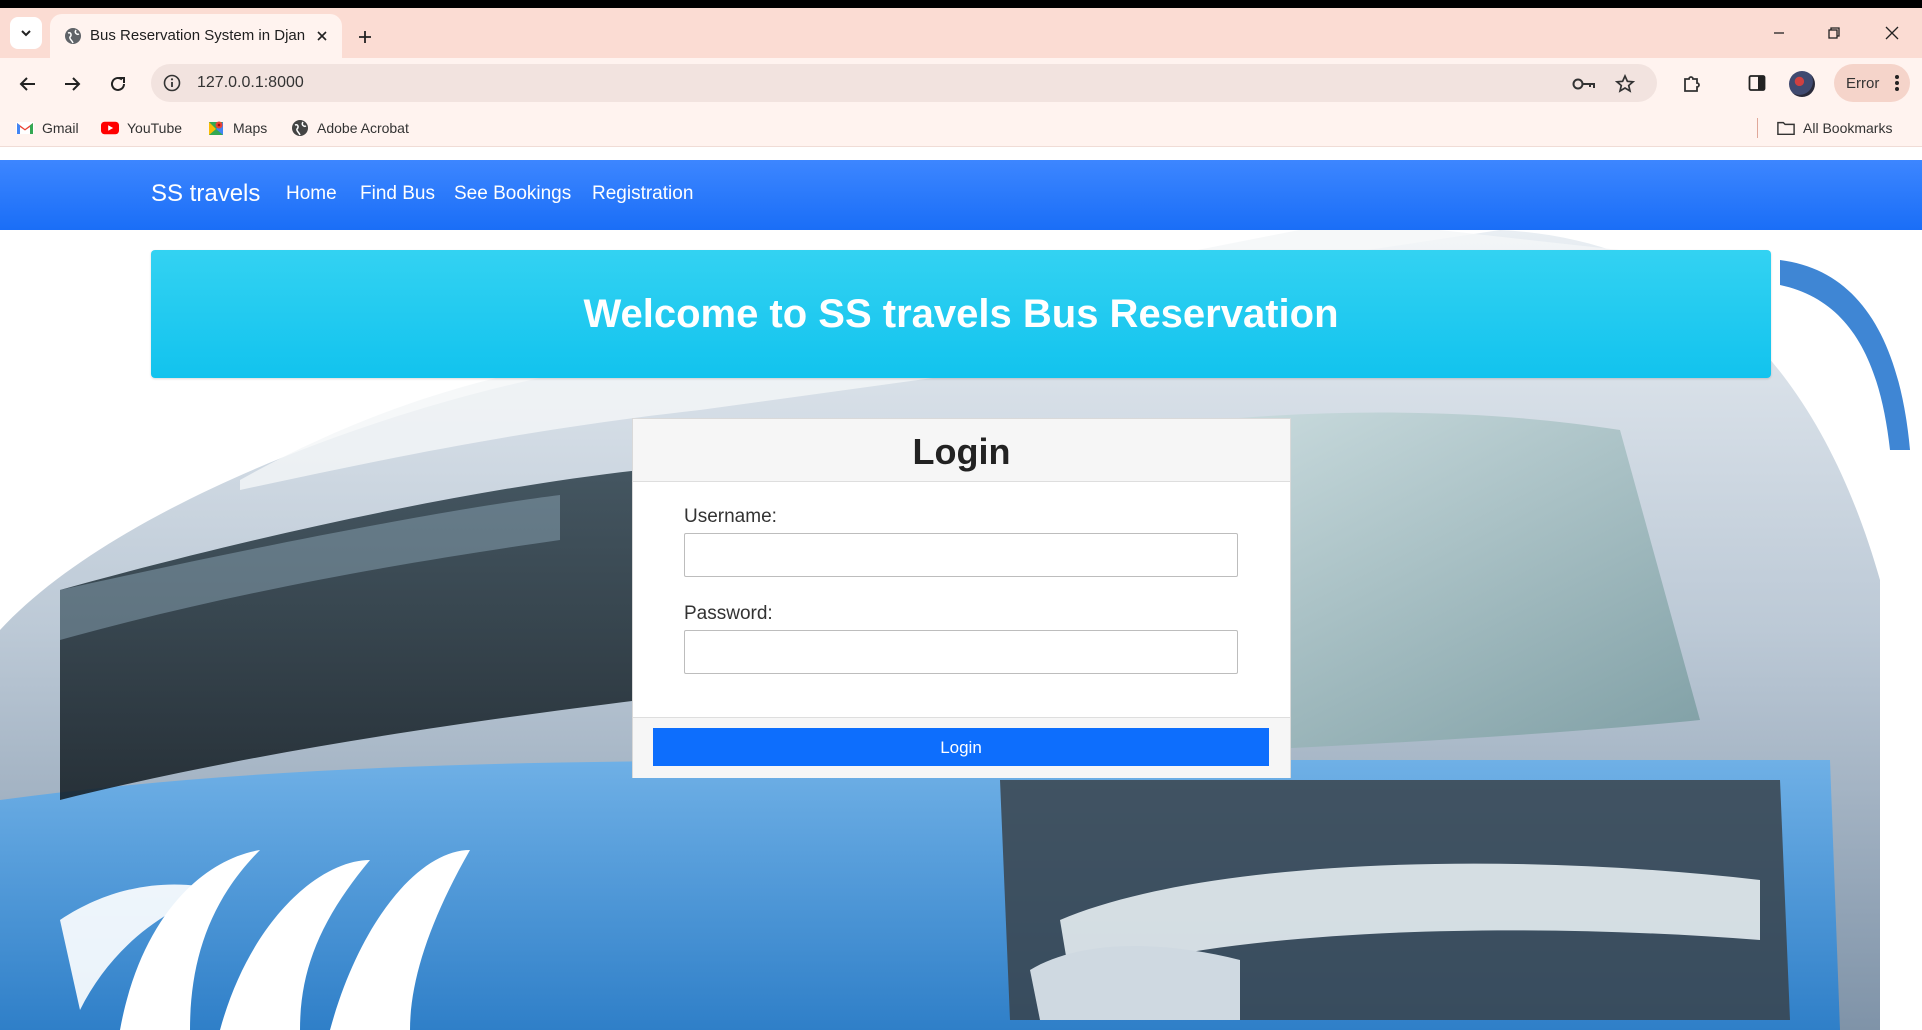 The width and height of the screenshot is (1922, 1030). I want to click on error-chip: Error, so click(1872, 83).